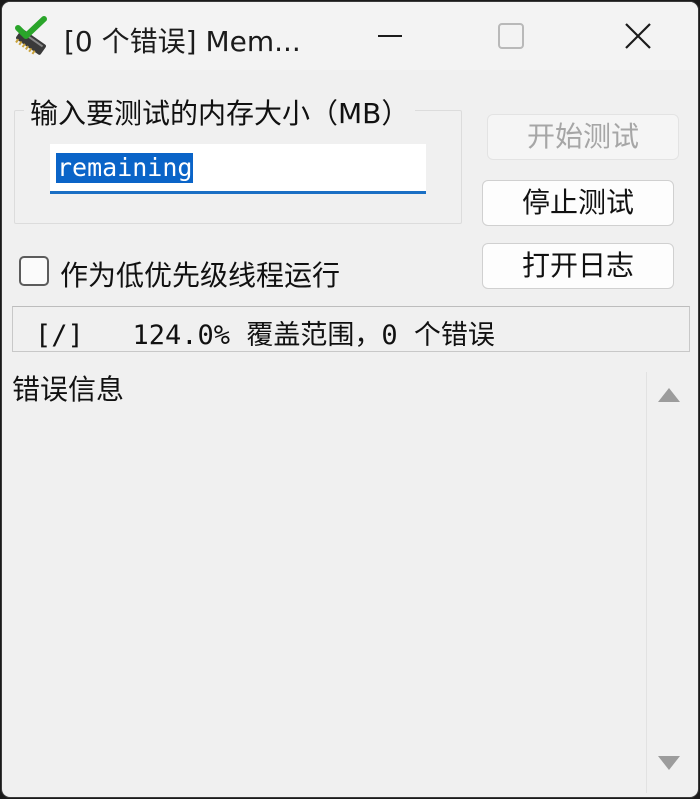  I want to click on minimize-icon, so click(390, 36).